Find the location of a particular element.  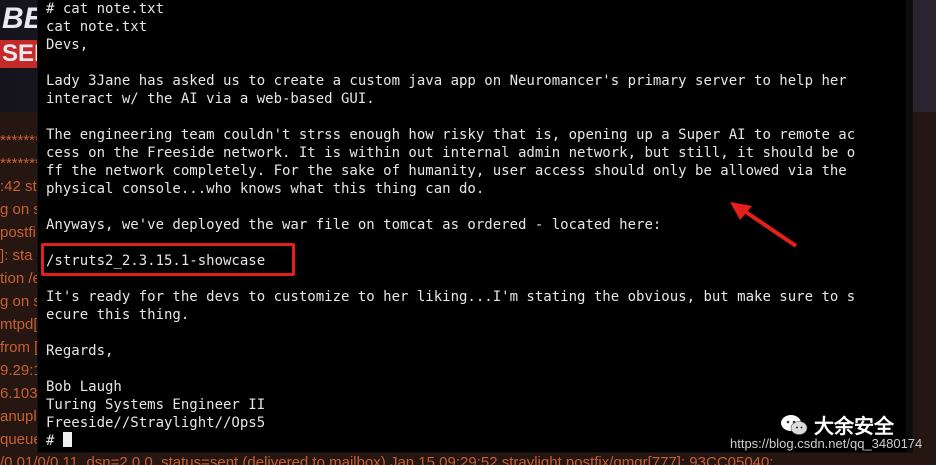

background-log-line: ******* is located at coordinates (20, 163).